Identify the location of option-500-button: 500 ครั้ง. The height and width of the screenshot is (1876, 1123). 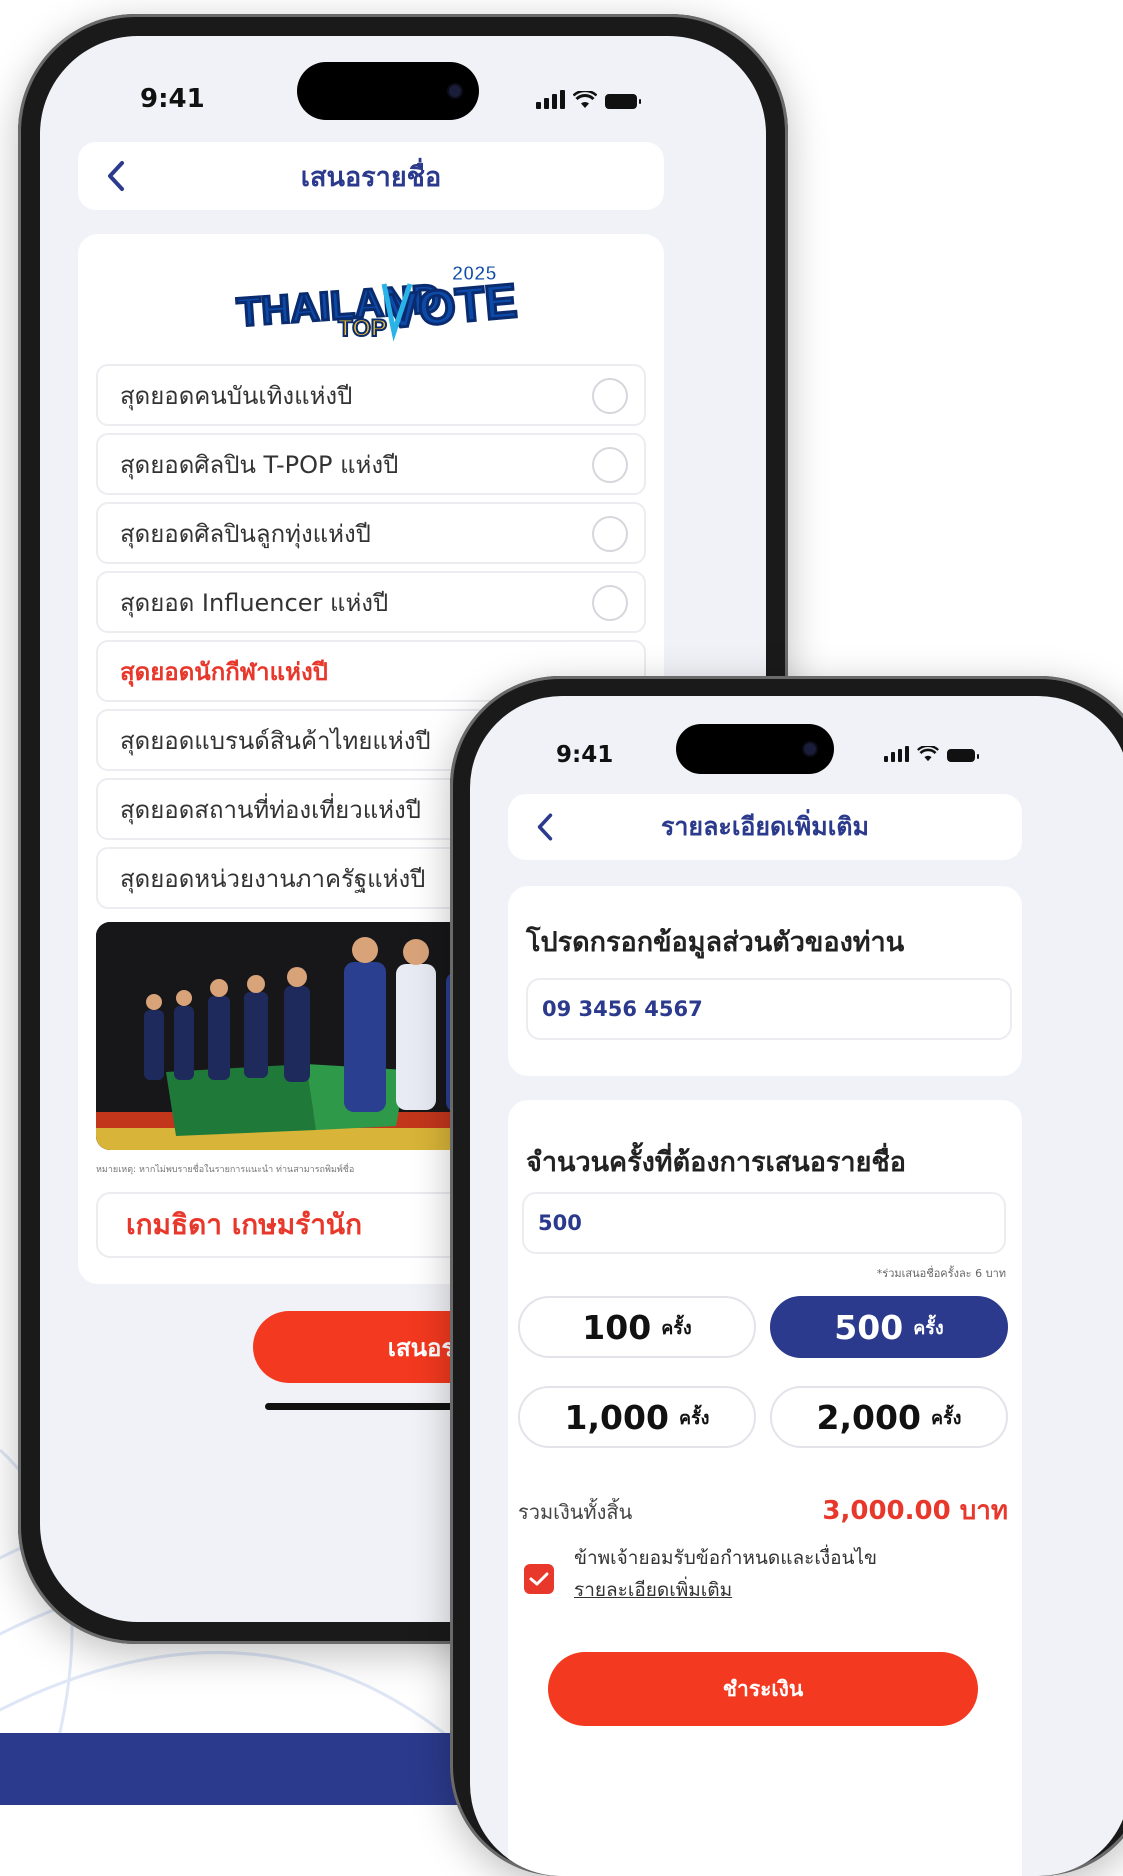
(889, 1327).